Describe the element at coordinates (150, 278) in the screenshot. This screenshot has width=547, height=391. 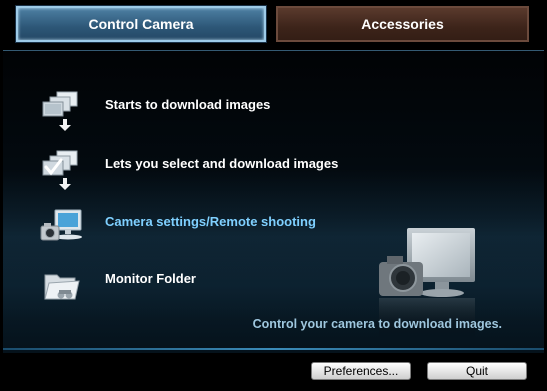
I see `menu-item-label: Monitor Folder` at that location.